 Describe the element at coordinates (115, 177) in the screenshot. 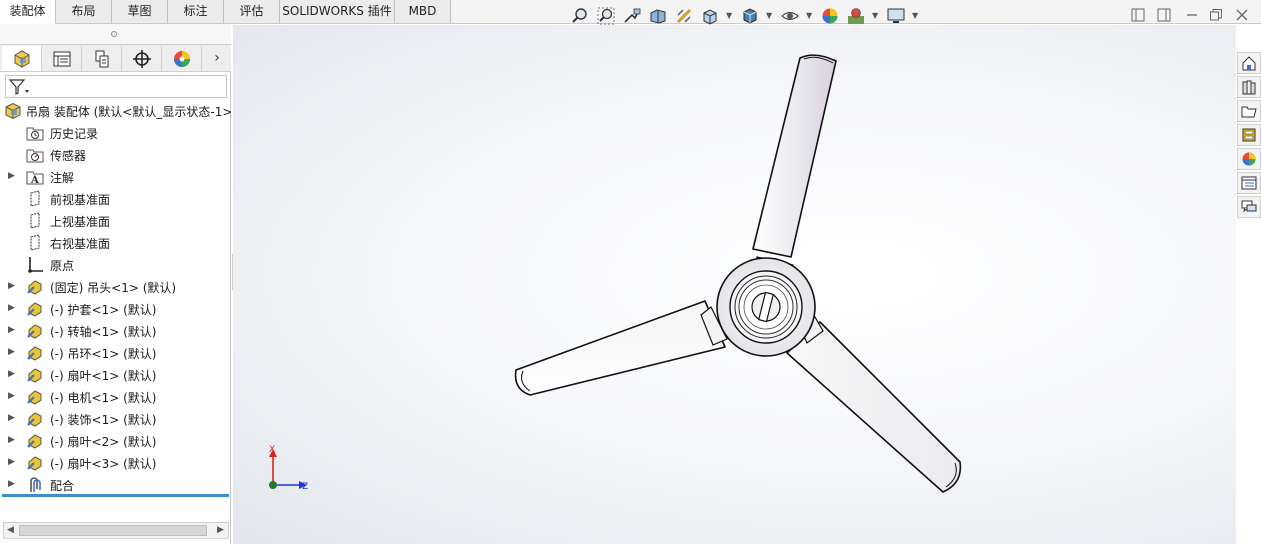

I see `tree-item-annotations: ▶ A 注解` at that location.